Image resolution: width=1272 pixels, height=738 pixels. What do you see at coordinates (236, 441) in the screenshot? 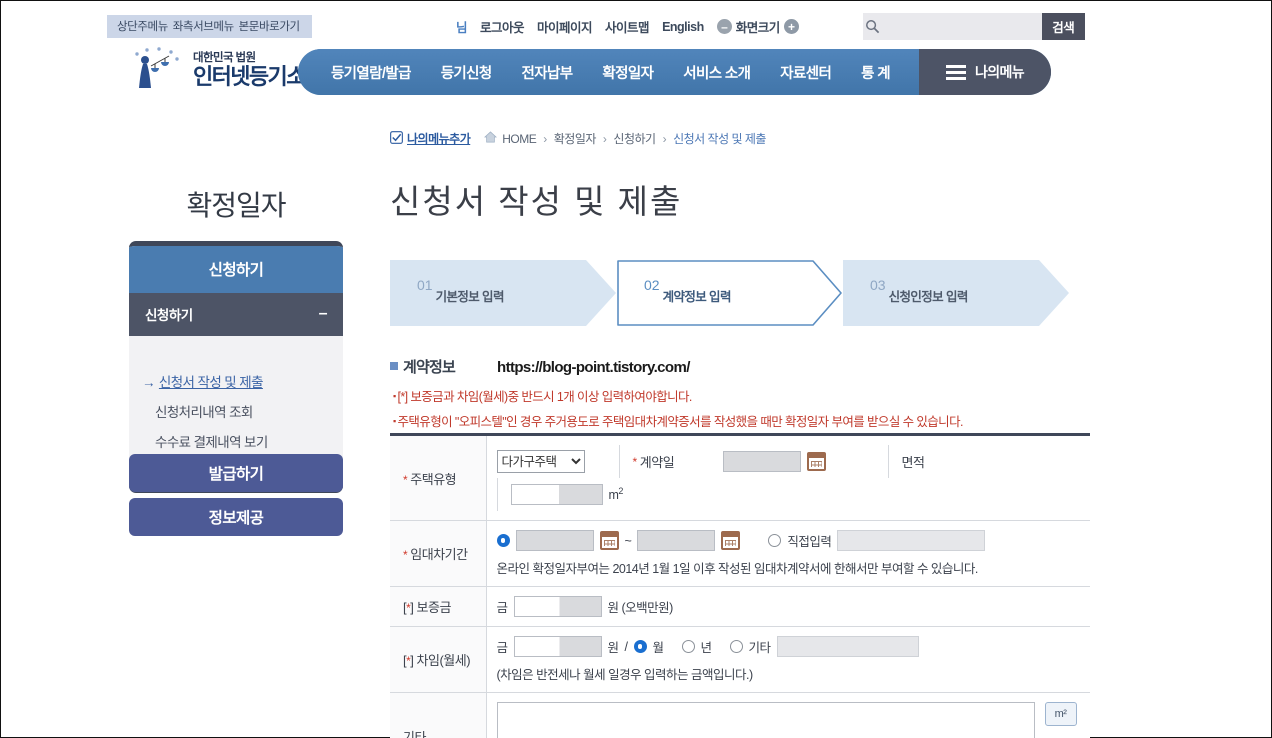
I see `sidebar-item-fee-payment-history: 수수료 결제내역 보기` at bounding box center [236, 441].